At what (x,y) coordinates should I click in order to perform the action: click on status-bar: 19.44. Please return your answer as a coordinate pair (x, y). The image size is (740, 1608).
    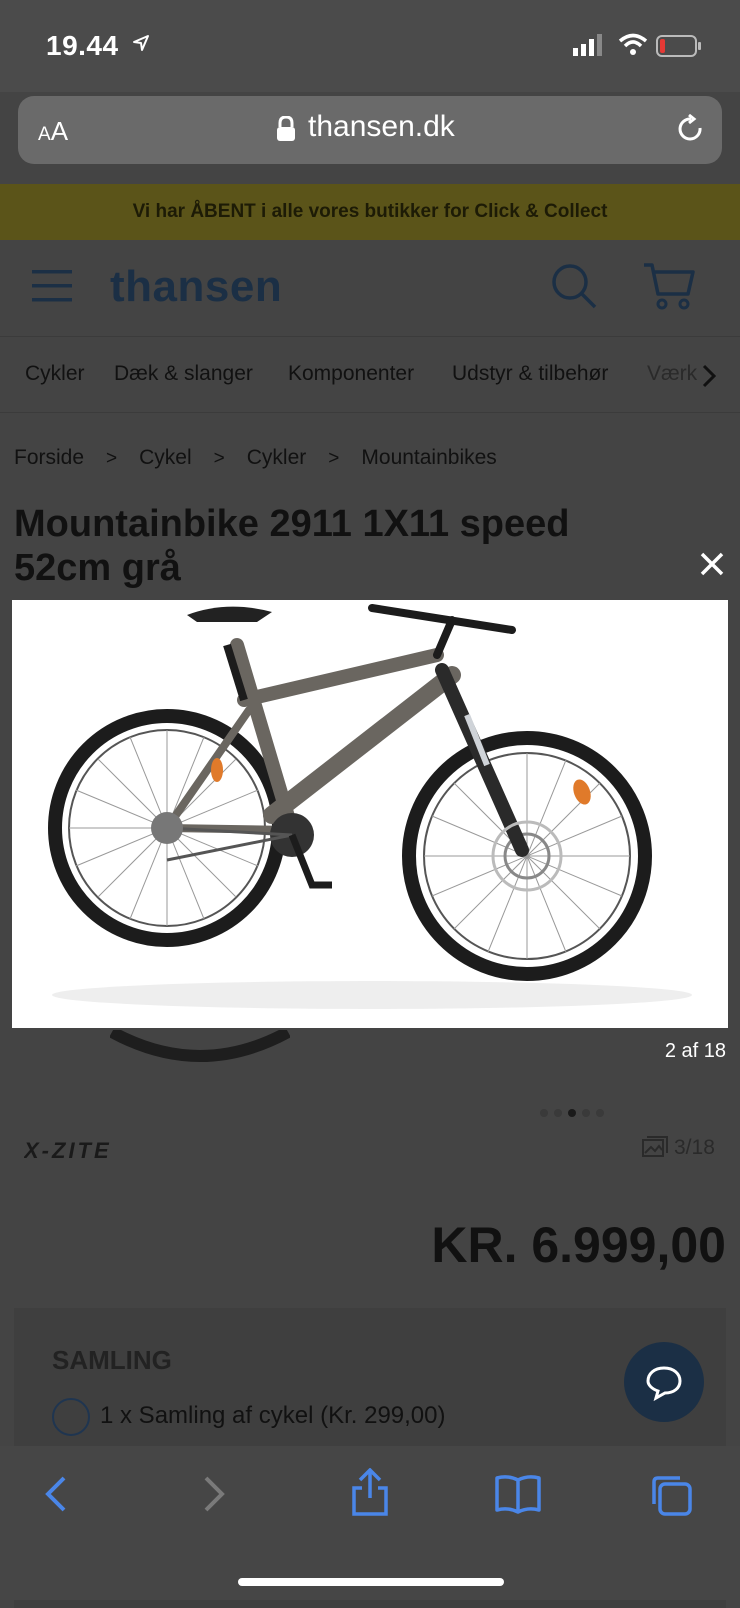
    Looking at the image, I should click on (370, 46).